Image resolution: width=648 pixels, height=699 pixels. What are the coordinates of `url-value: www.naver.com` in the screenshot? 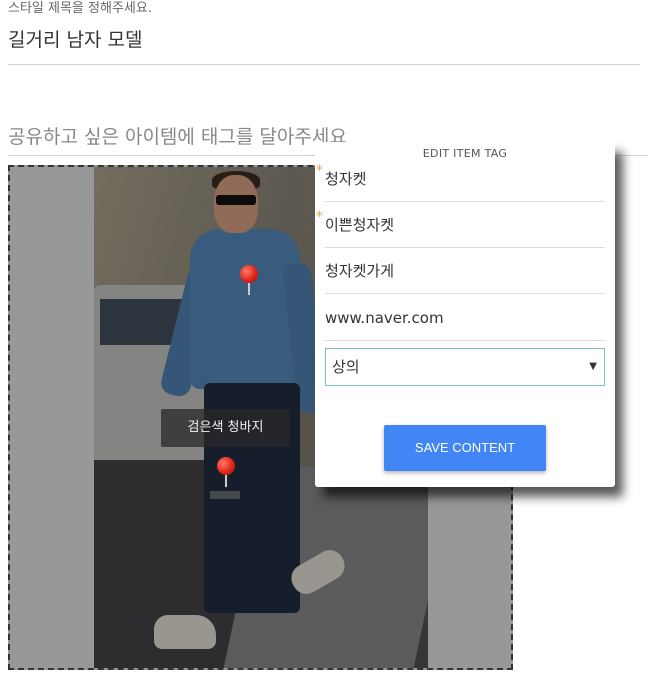 It's located at (384, 318).